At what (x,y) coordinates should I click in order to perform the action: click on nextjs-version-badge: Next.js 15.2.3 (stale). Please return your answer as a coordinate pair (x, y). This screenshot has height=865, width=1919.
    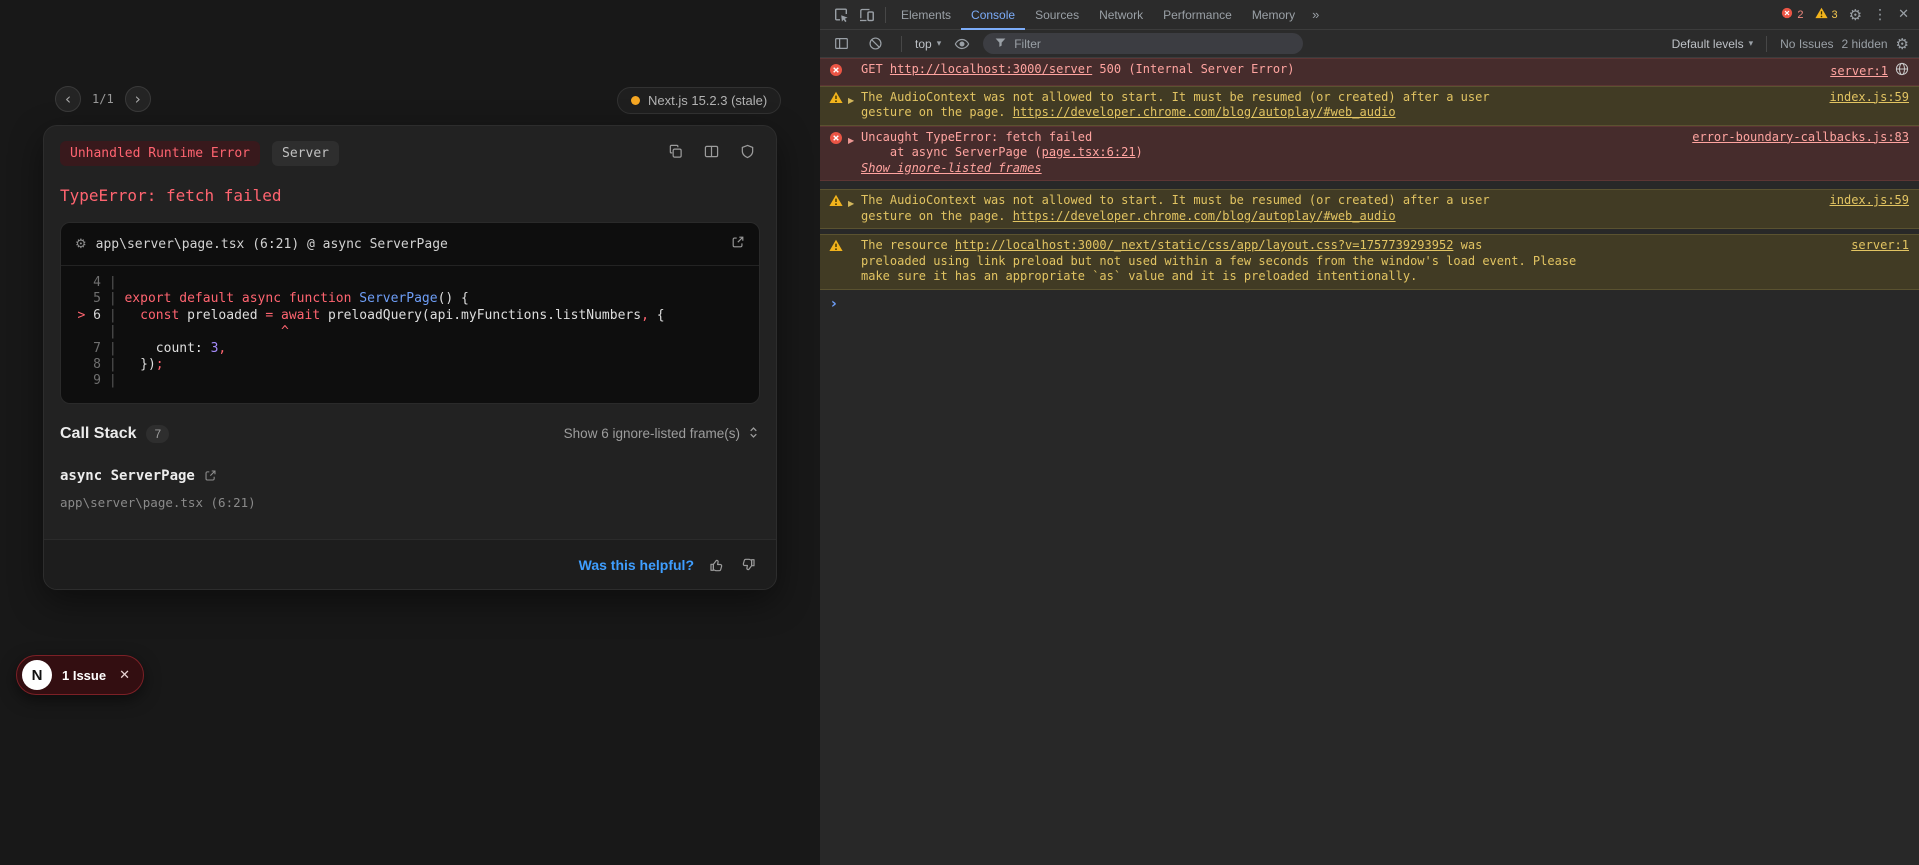
    Looking at the image, I should click on (699, 100).